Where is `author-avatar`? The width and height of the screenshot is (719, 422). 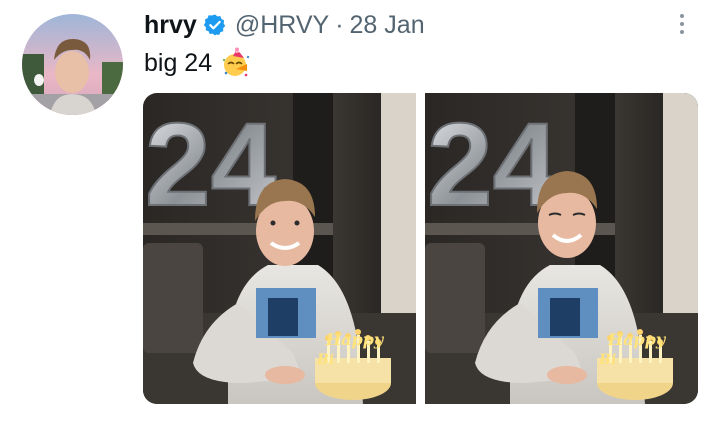
author-avatar is located at coordinates (72, 64).